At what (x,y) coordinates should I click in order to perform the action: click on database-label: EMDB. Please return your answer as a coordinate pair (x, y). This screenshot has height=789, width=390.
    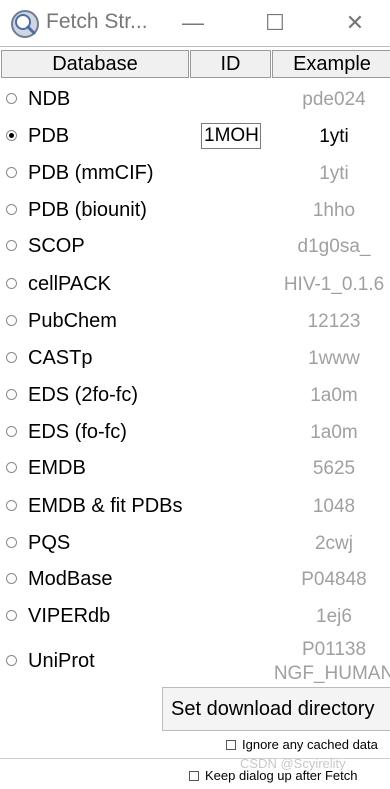
    Looking at the image, I should click on (57, 468).